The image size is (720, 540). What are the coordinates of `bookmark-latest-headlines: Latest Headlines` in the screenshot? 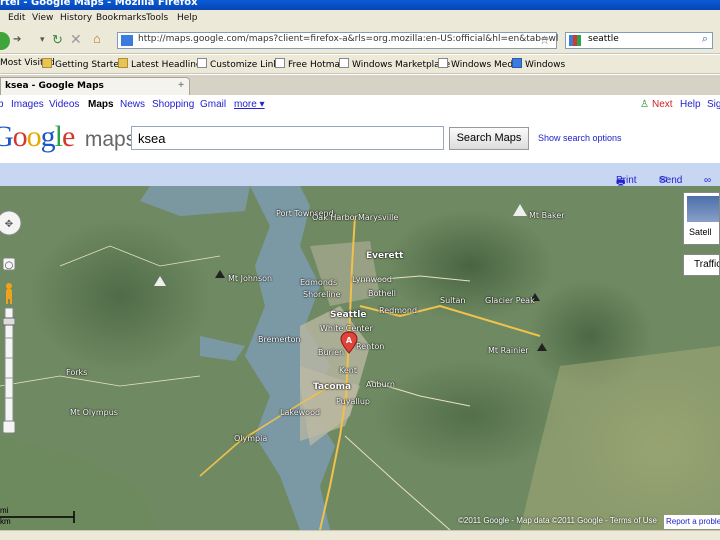 It's located at (162, 64).